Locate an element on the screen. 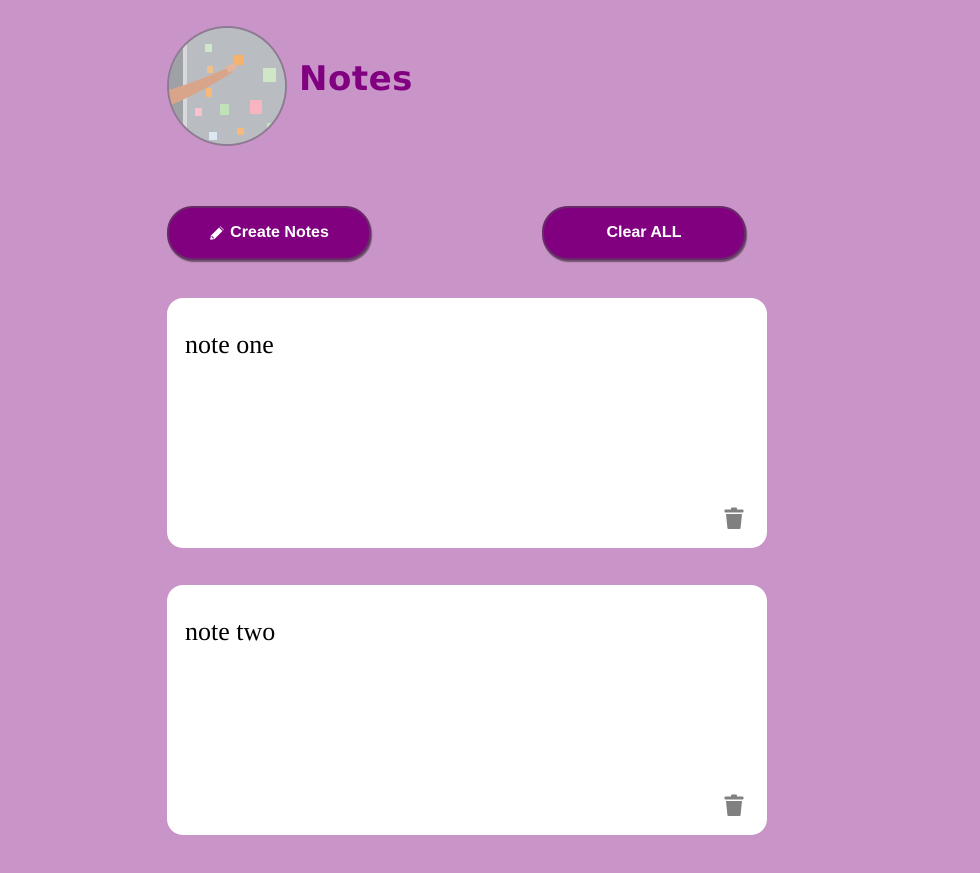 This screenshot has width=980, height=873. create-notes-label: Create Notes is located at coordinates (279, 232).